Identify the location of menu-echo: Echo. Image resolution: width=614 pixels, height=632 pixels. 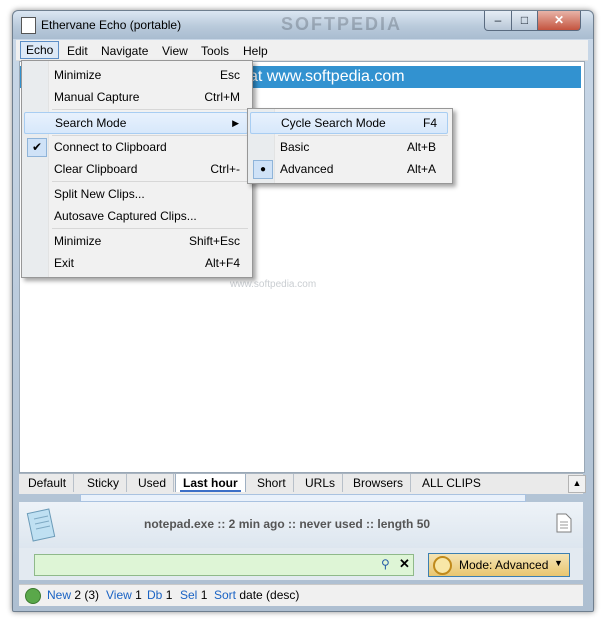
(40, 50).